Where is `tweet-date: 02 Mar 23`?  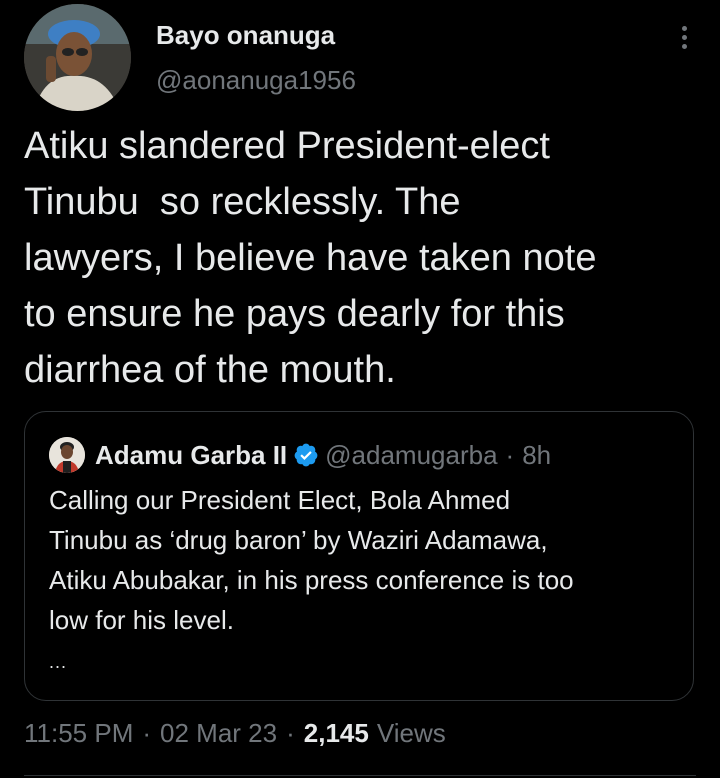
tweet-date: 02 Mar 23 is located at coordinates (218, 733).